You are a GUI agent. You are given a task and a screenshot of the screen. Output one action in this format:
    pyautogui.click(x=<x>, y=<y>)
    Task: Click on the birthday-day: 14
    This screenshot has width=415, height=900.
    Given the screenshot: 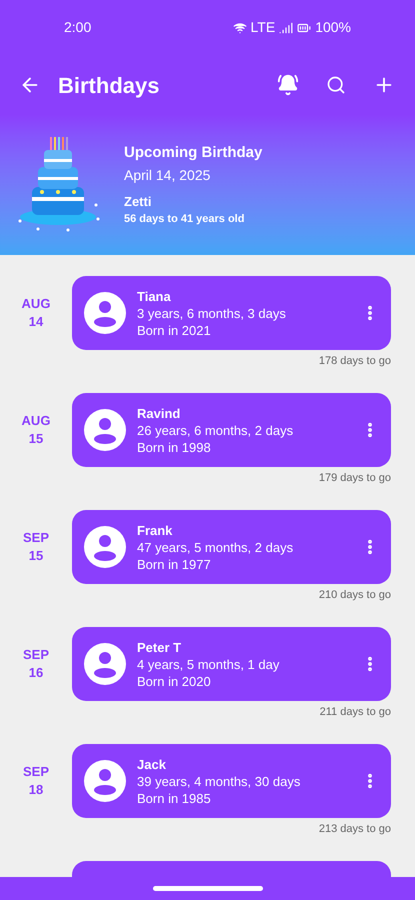 What is the action you would take?
    pyautogui.click(x=36, y=322)
    